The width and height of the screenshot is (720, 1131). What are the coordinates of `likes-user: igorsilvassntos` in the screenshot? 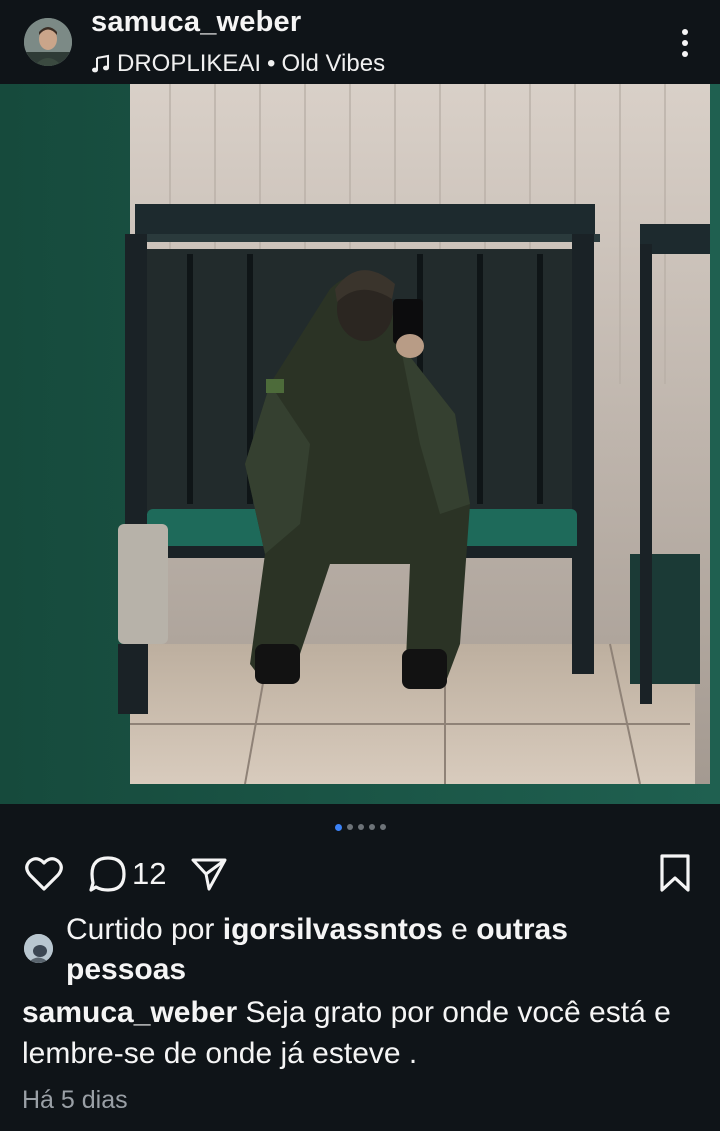 It's located at (333, 929).